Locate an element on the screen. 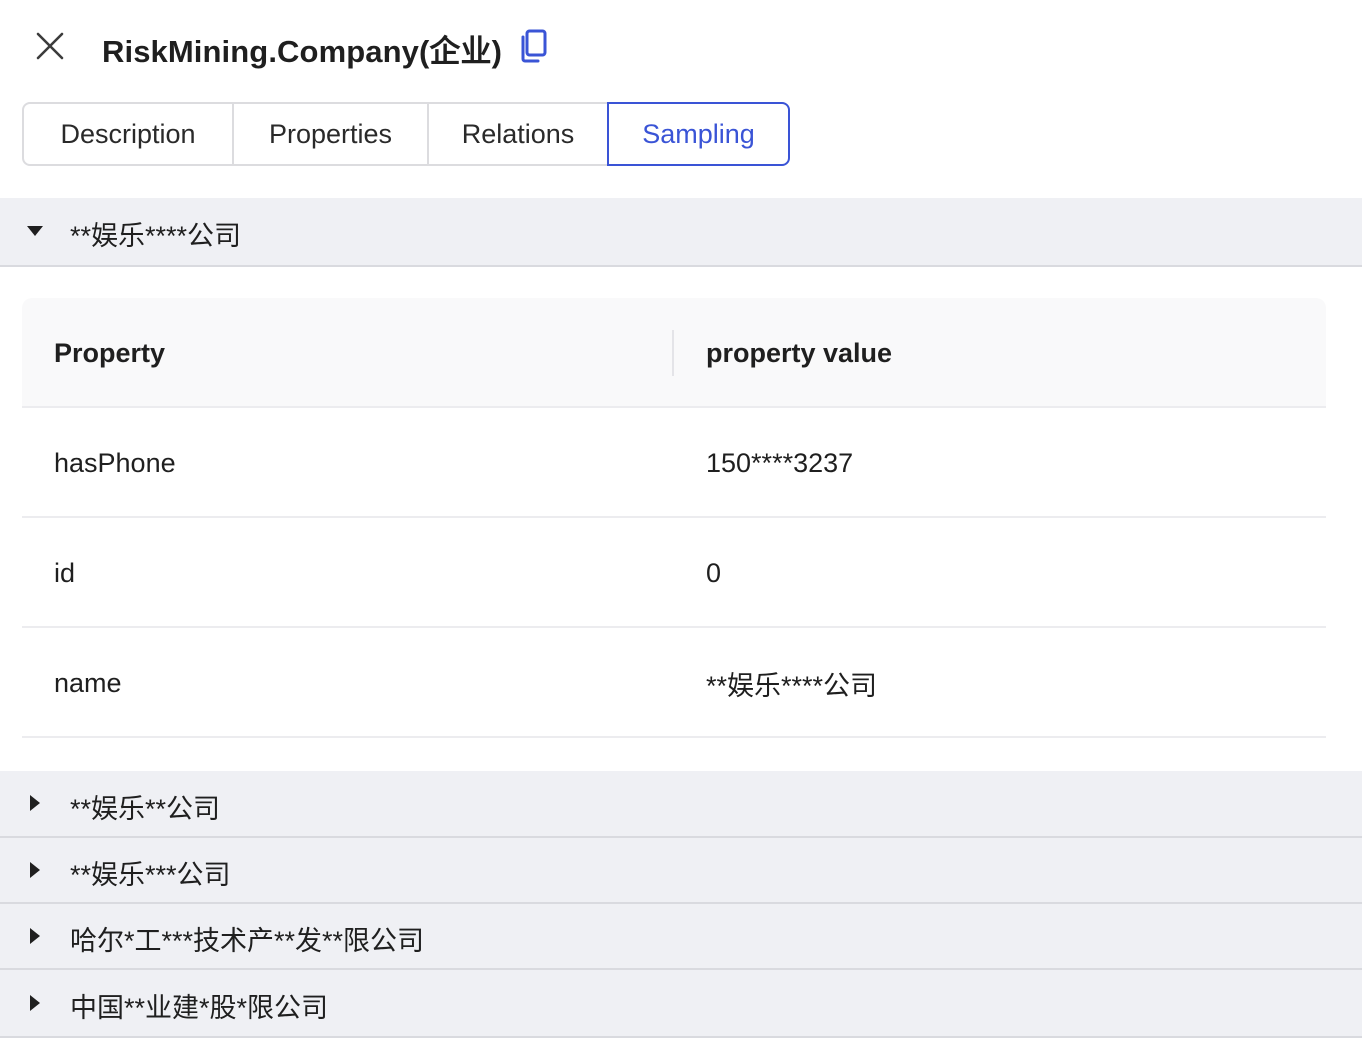  close-button is located at coordinates (50, 48).